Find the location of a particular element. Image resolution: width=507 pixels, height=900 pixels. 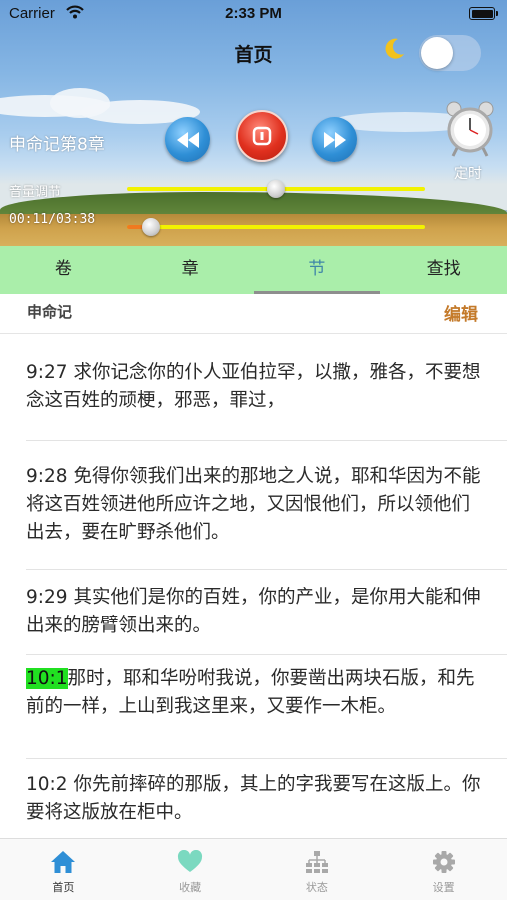

verse-text: 其实他们是你的百姓，你的产业，是你用大能和伸出来的膀臂领出来的。 is located at coordinates (253, 611).